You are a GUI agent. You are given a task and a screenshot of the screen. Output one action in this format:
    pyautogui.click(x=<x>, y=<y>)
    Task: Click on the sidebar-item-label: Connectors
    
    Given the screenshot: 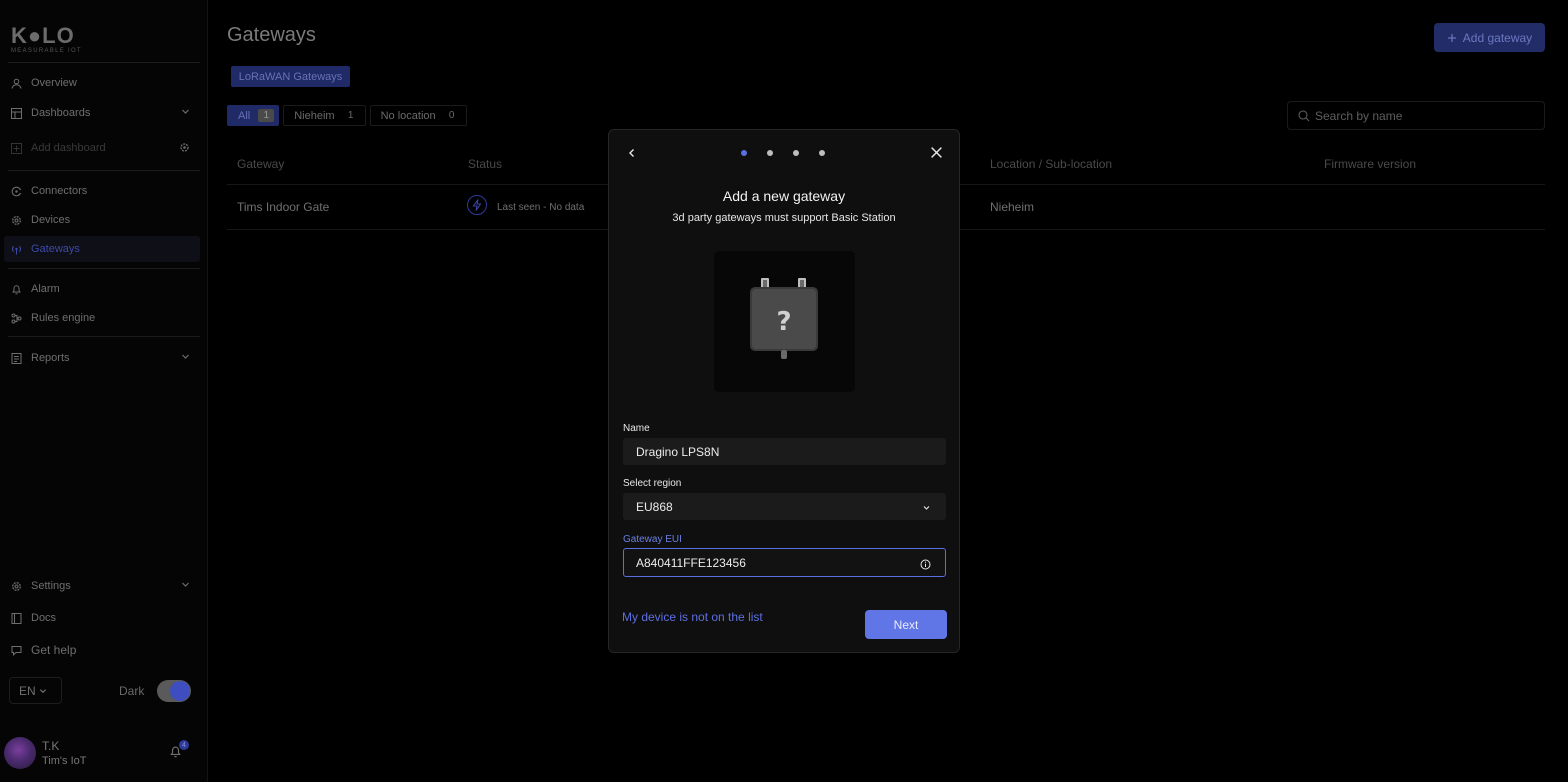 What is the action you would take?
    pyautogui.click(x=59, y=191)
    